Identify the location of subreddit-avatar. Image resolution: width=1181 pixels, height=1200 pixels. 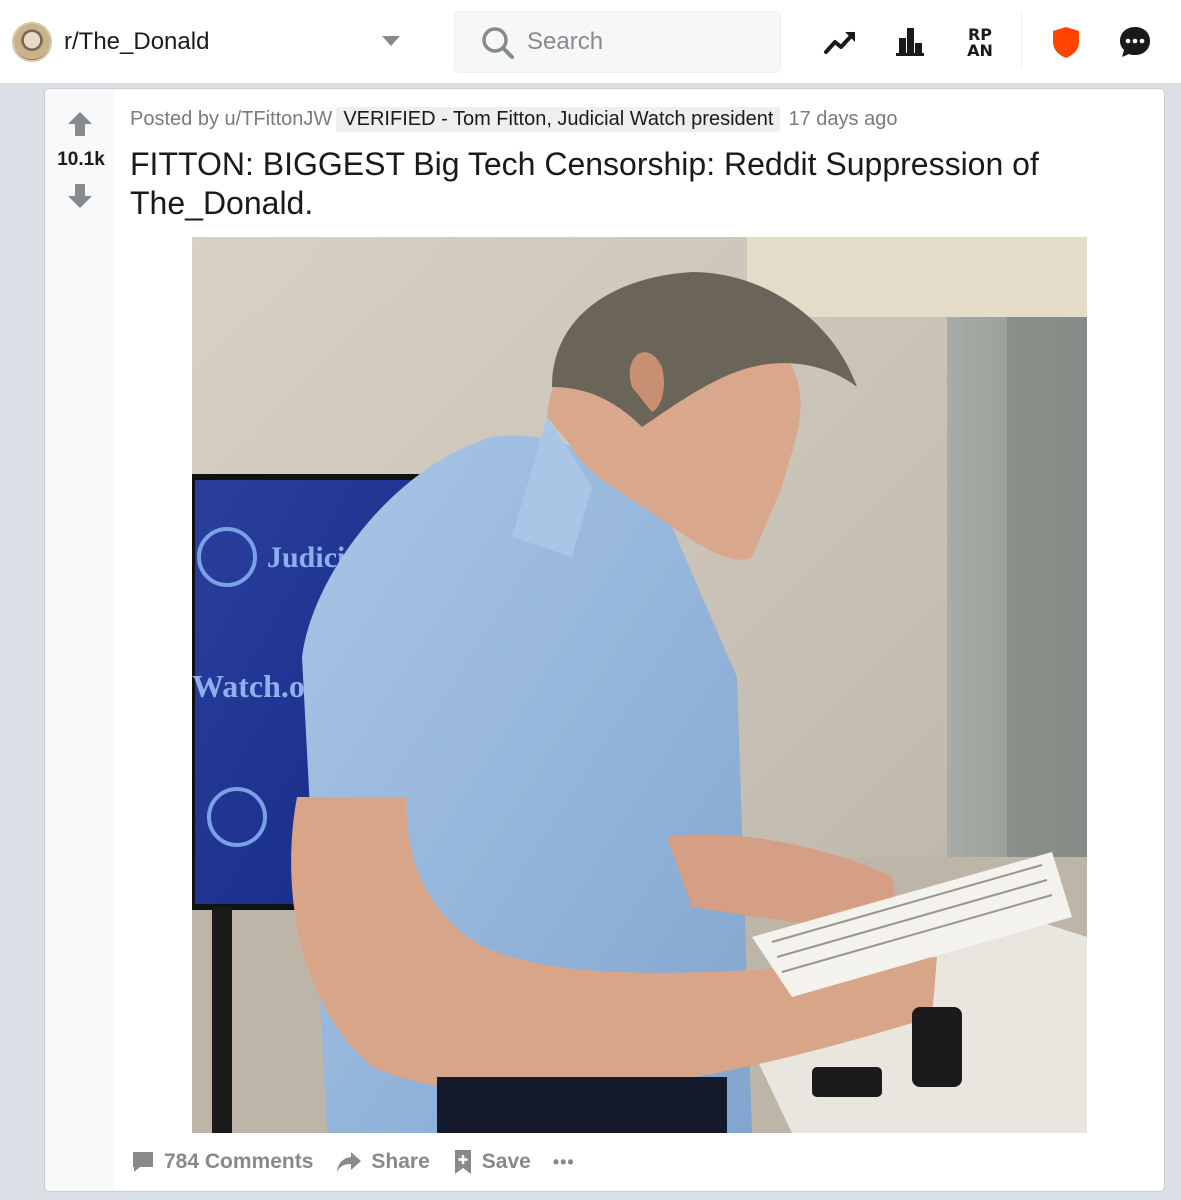
(32, 42).